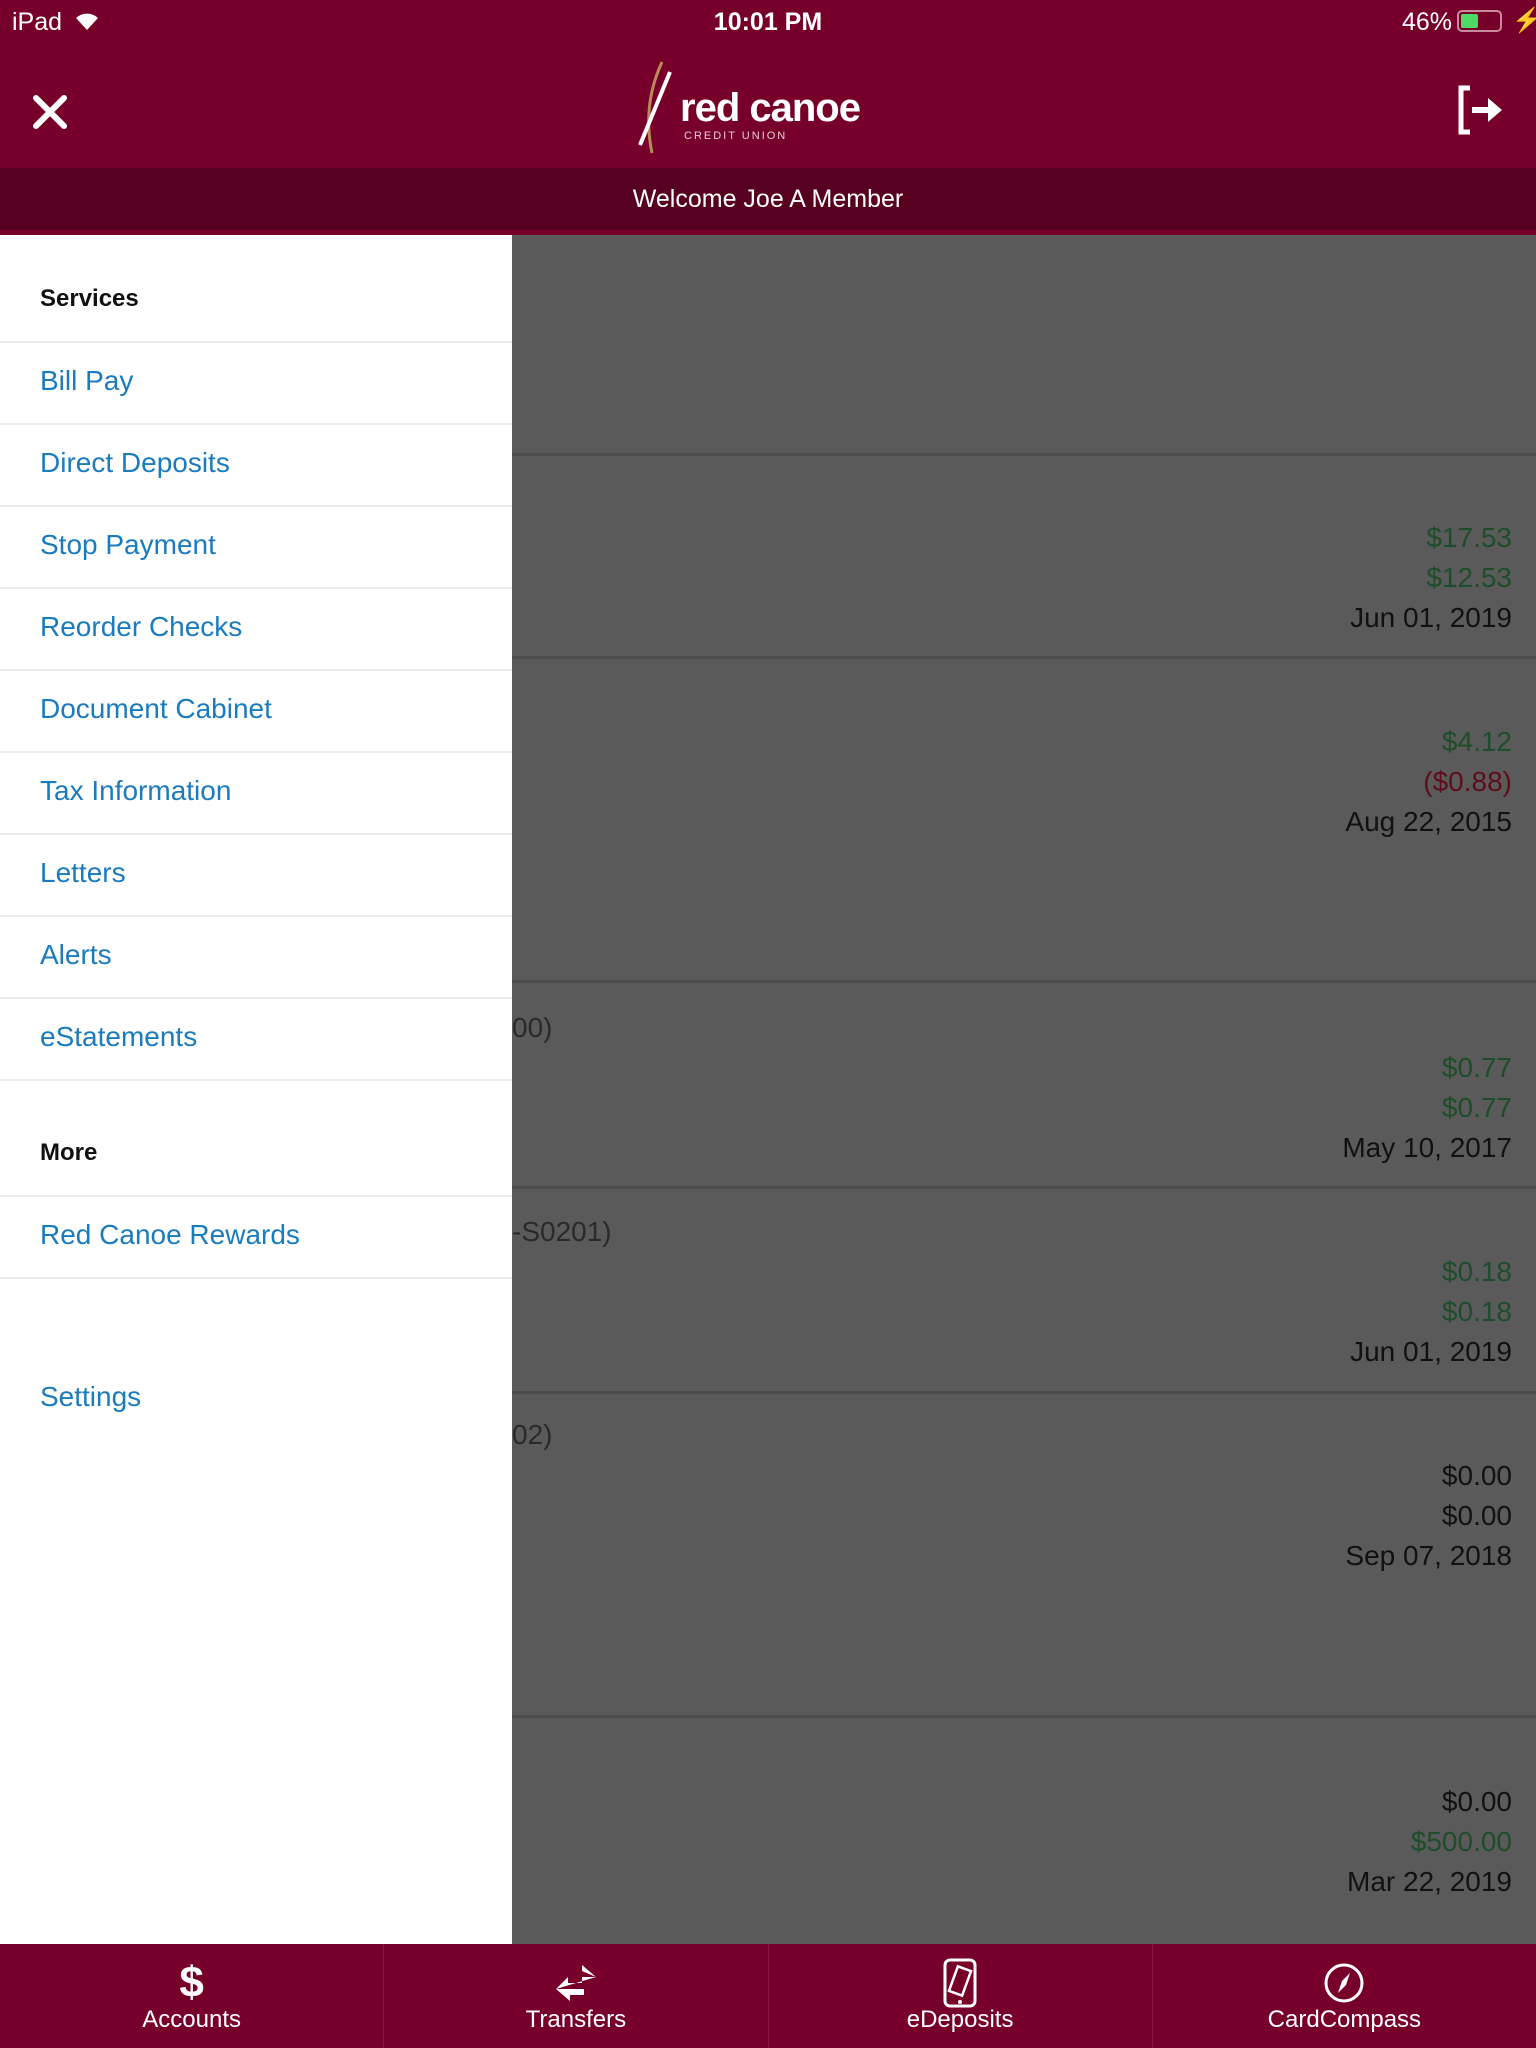 The width and height of the screenshot is (1536, 2048). I want to click on dollar-icon: $, so click(191, 1982).